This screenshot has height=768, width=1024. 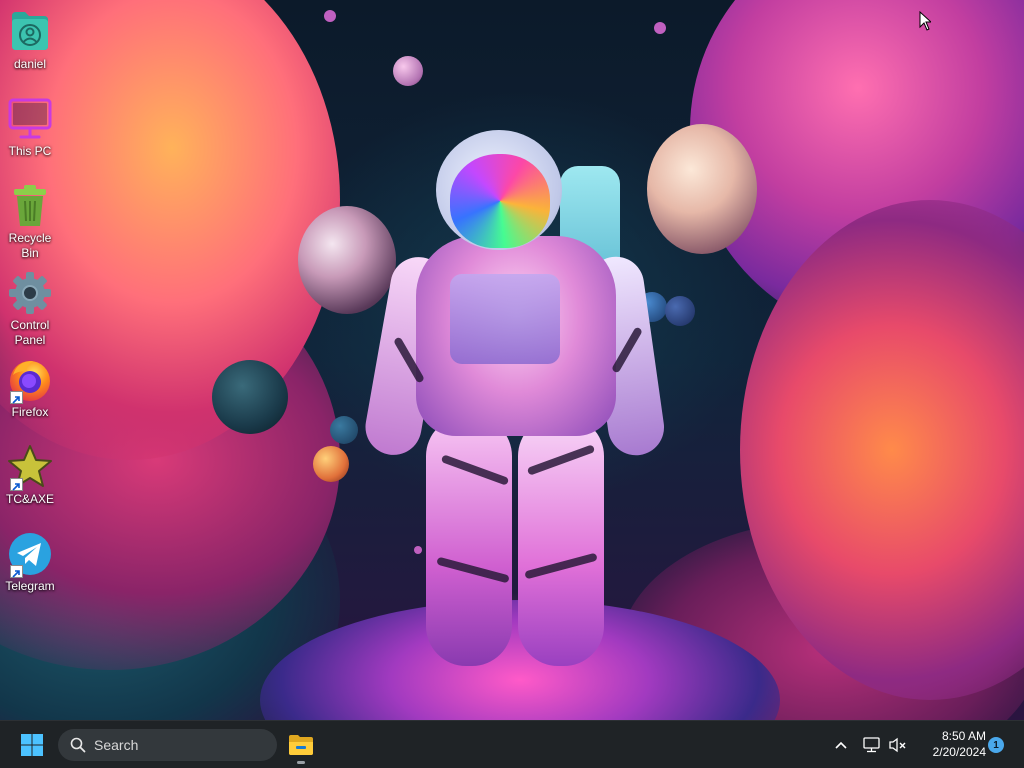 I want to click on folder-icon, so click(x=301, y=745).